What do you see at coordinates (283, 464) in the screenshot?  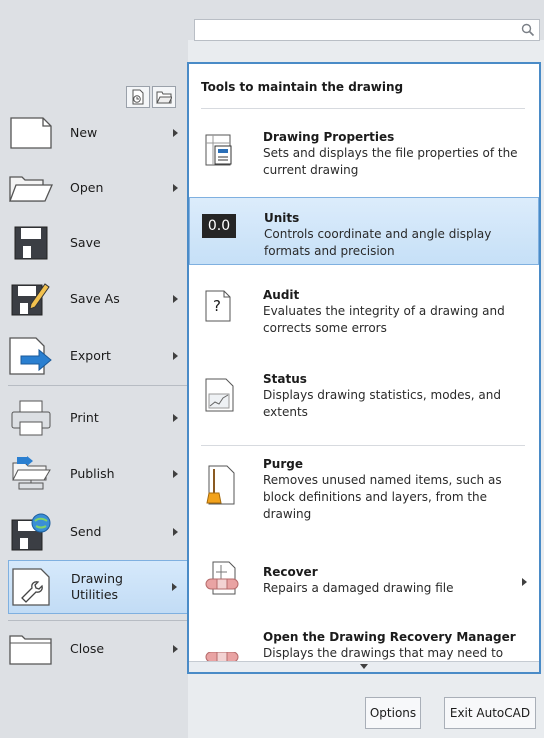 I see `flyout-item-title: Purge` at bounding box center [283, 464].